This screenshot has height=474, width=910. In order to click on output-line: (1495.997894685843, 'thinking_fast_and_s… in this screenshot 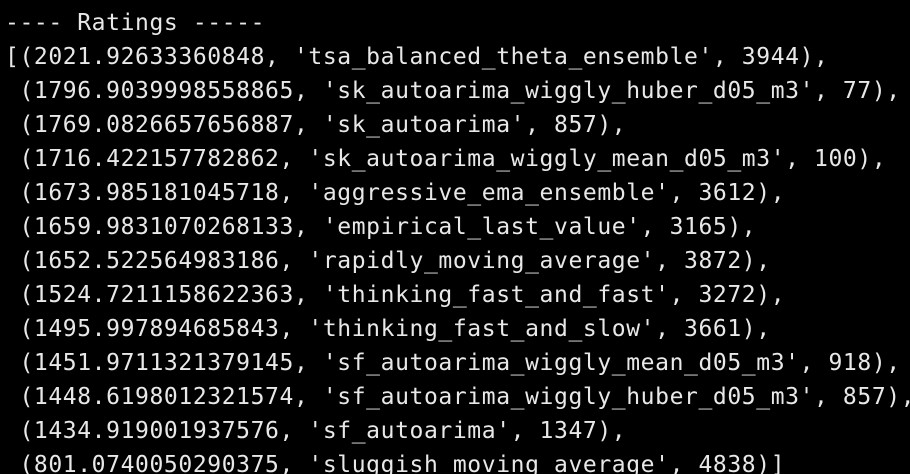, I will do `click(388, 329)`.